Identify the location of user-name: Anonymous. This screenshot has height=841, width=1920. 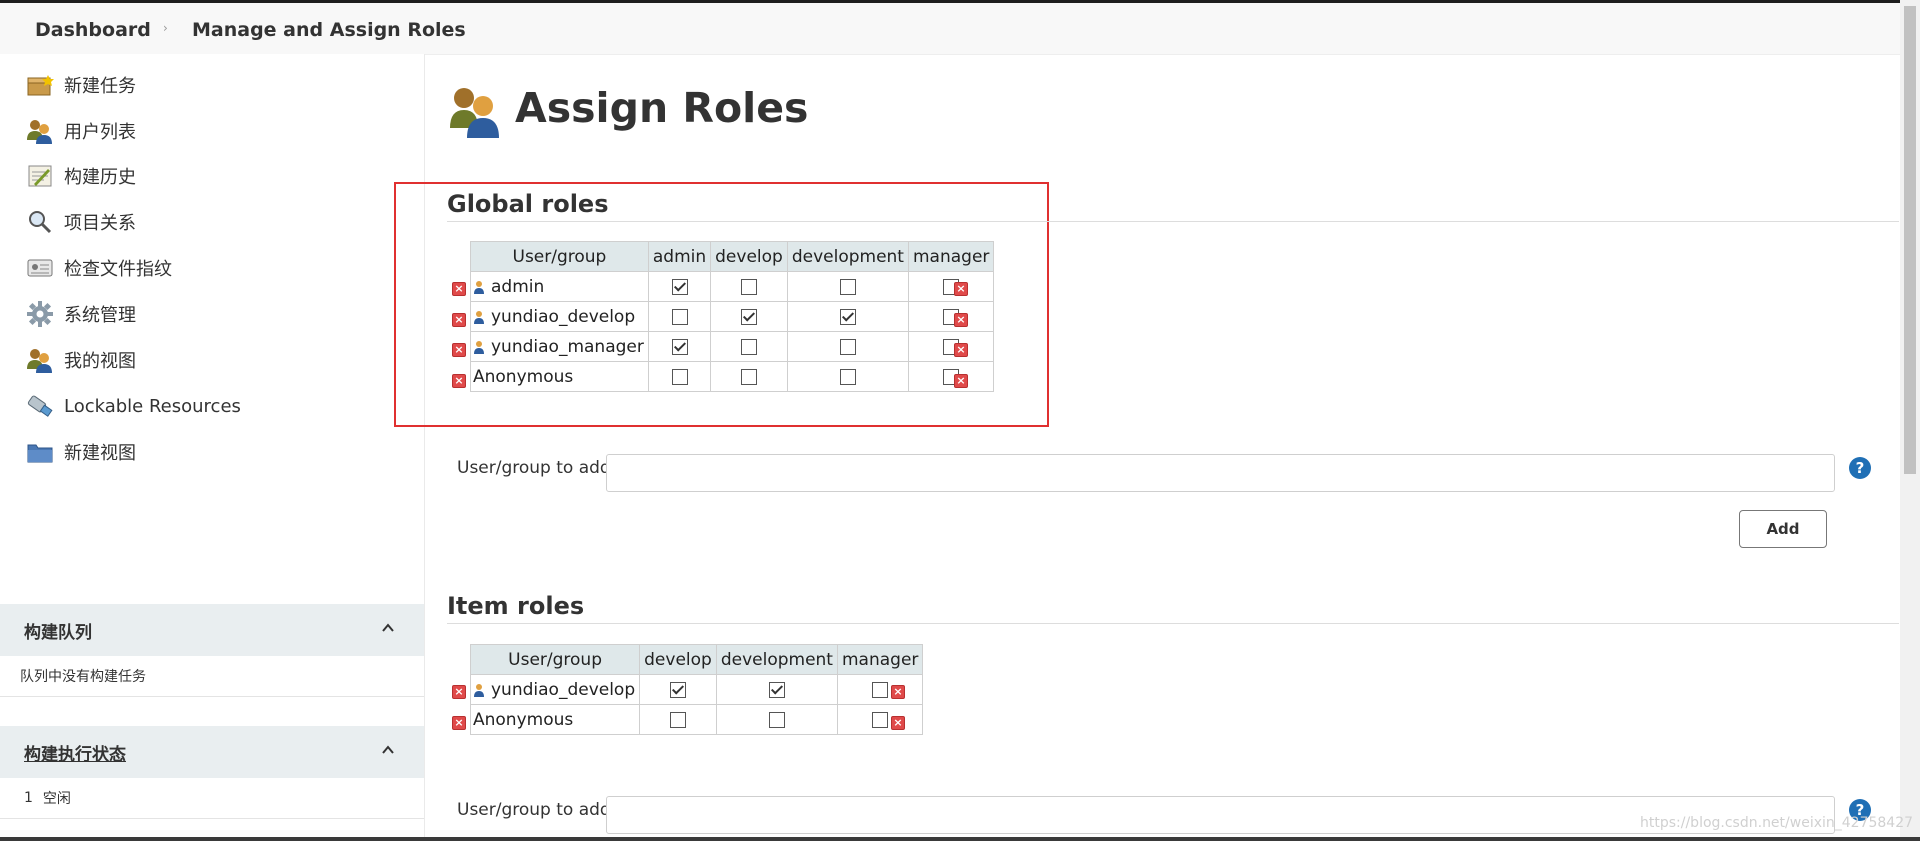
(523, 376).